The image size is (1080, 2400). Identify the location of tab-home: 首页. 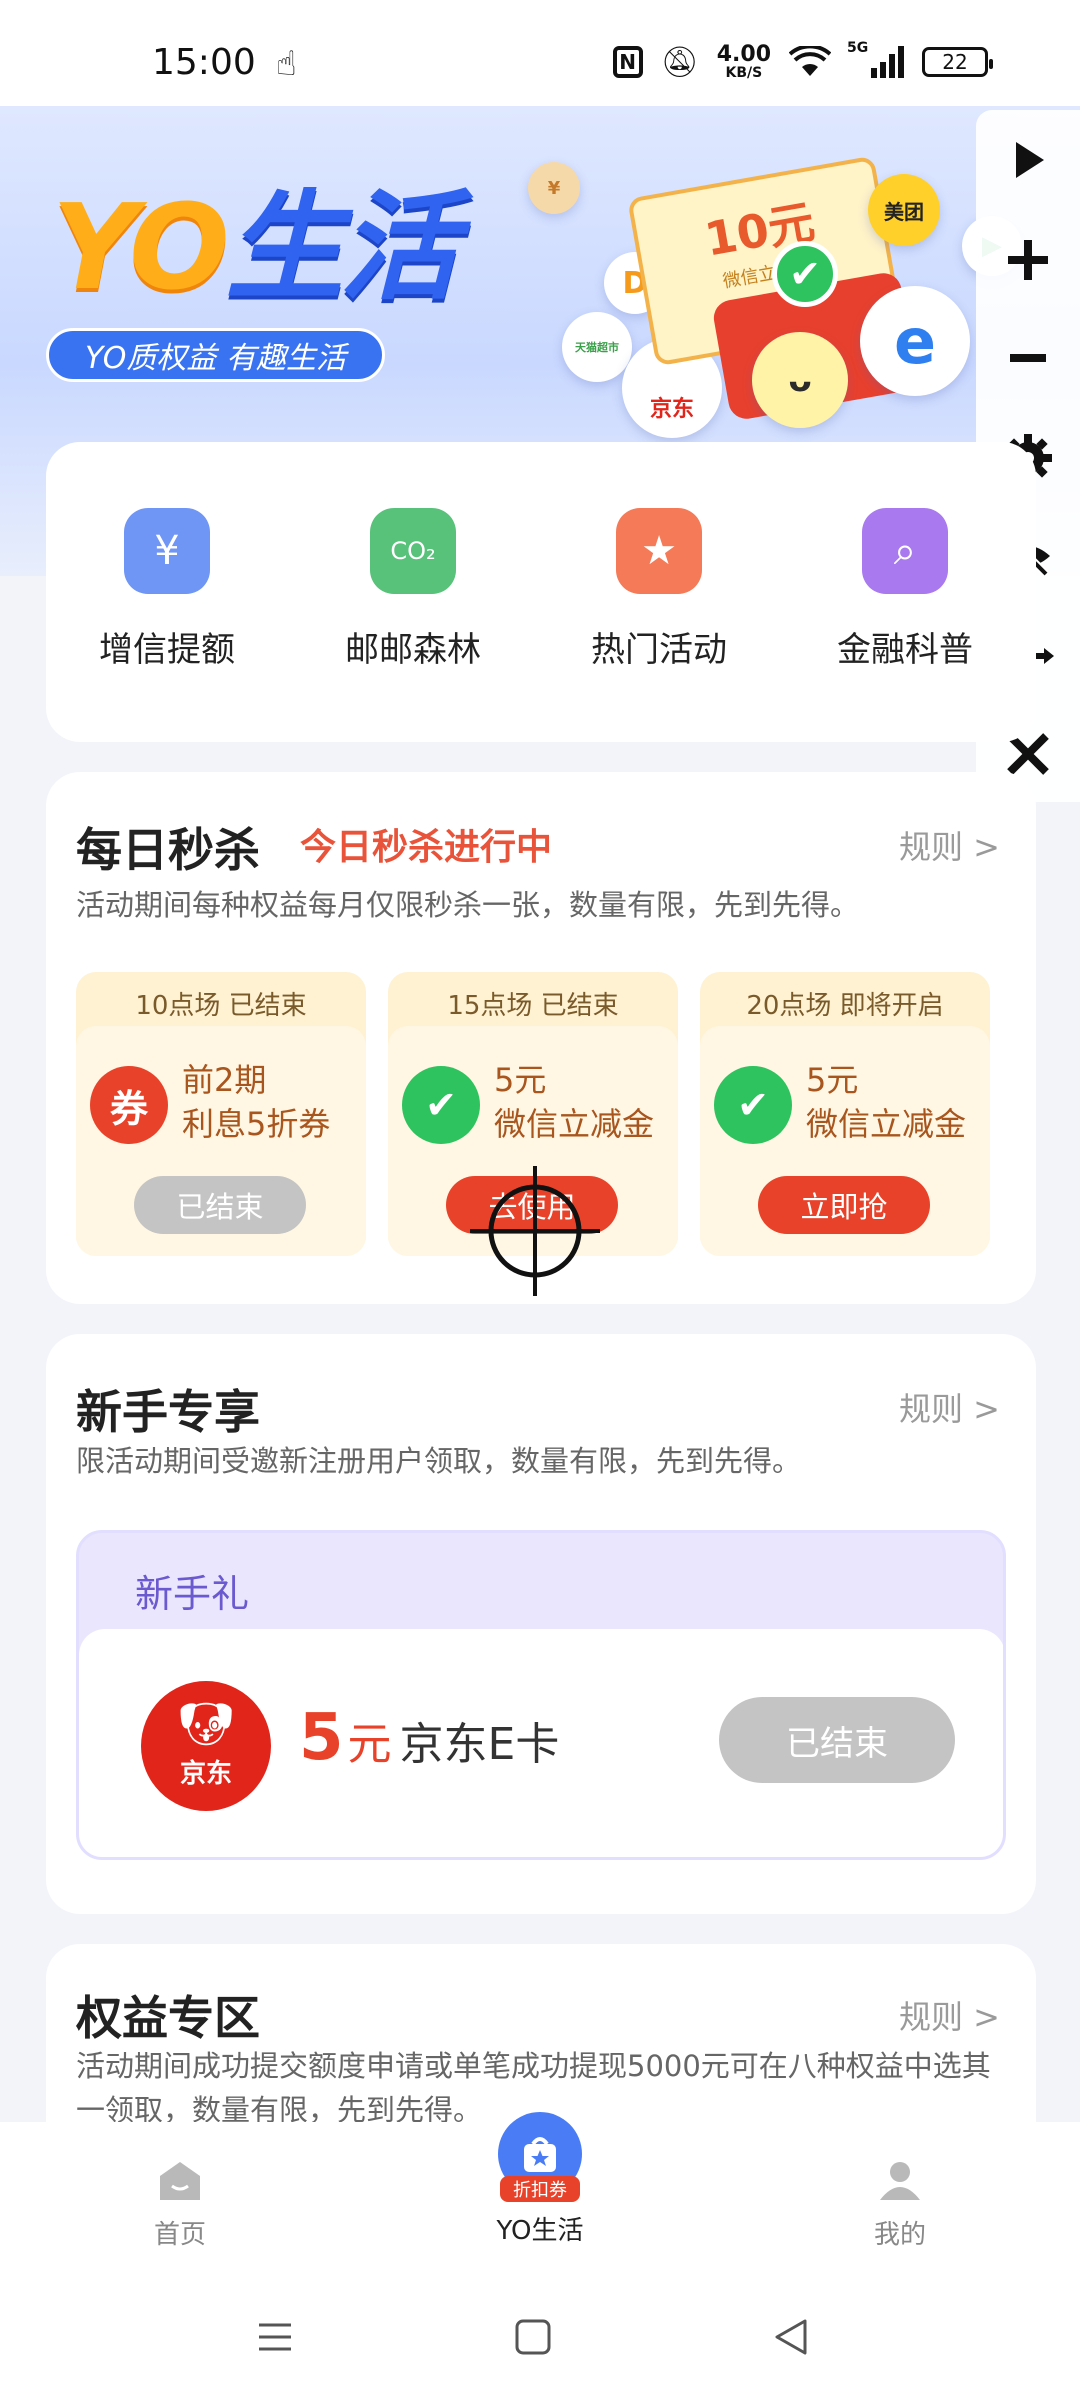
(180, 2204).